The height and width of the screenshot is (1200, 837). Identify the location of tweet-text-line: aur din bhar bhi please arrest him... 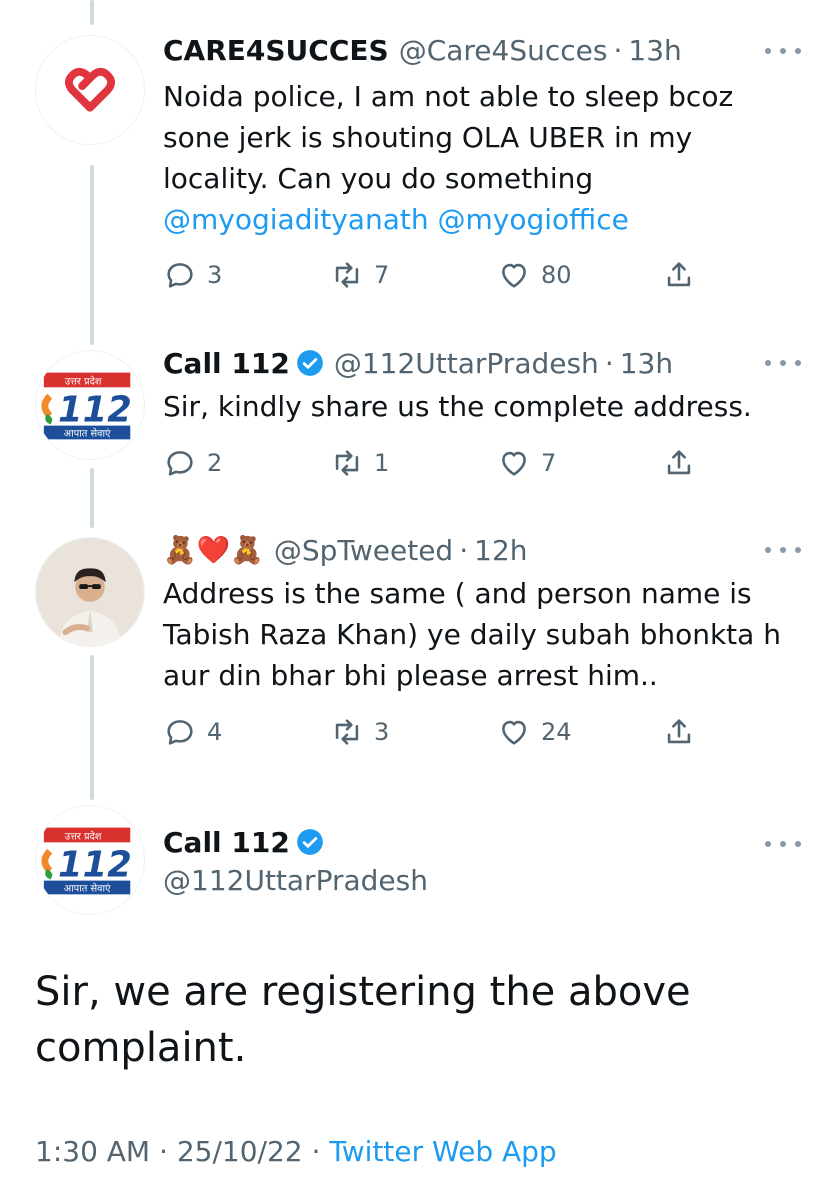
(410, 675).